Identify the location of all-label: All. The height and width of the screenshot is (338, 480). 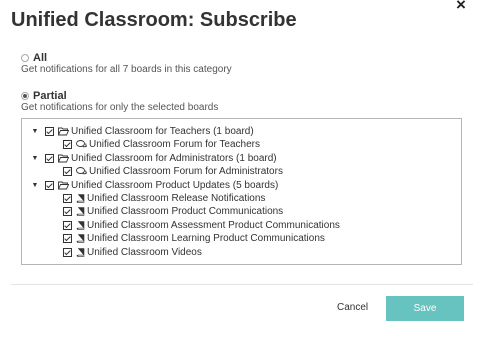
(40, 57).